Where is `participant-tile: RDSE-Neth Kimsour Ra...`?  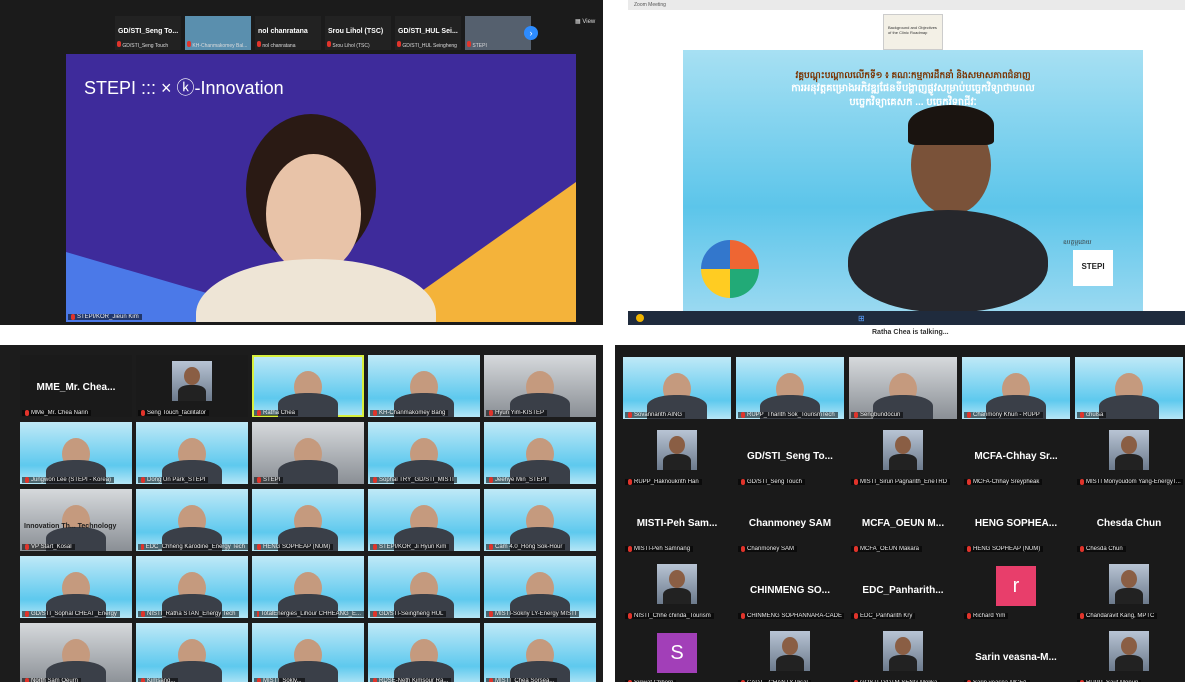
participant-tile: RDSE-Neth Kimsour Ra... is located at coordinates (424, 652).